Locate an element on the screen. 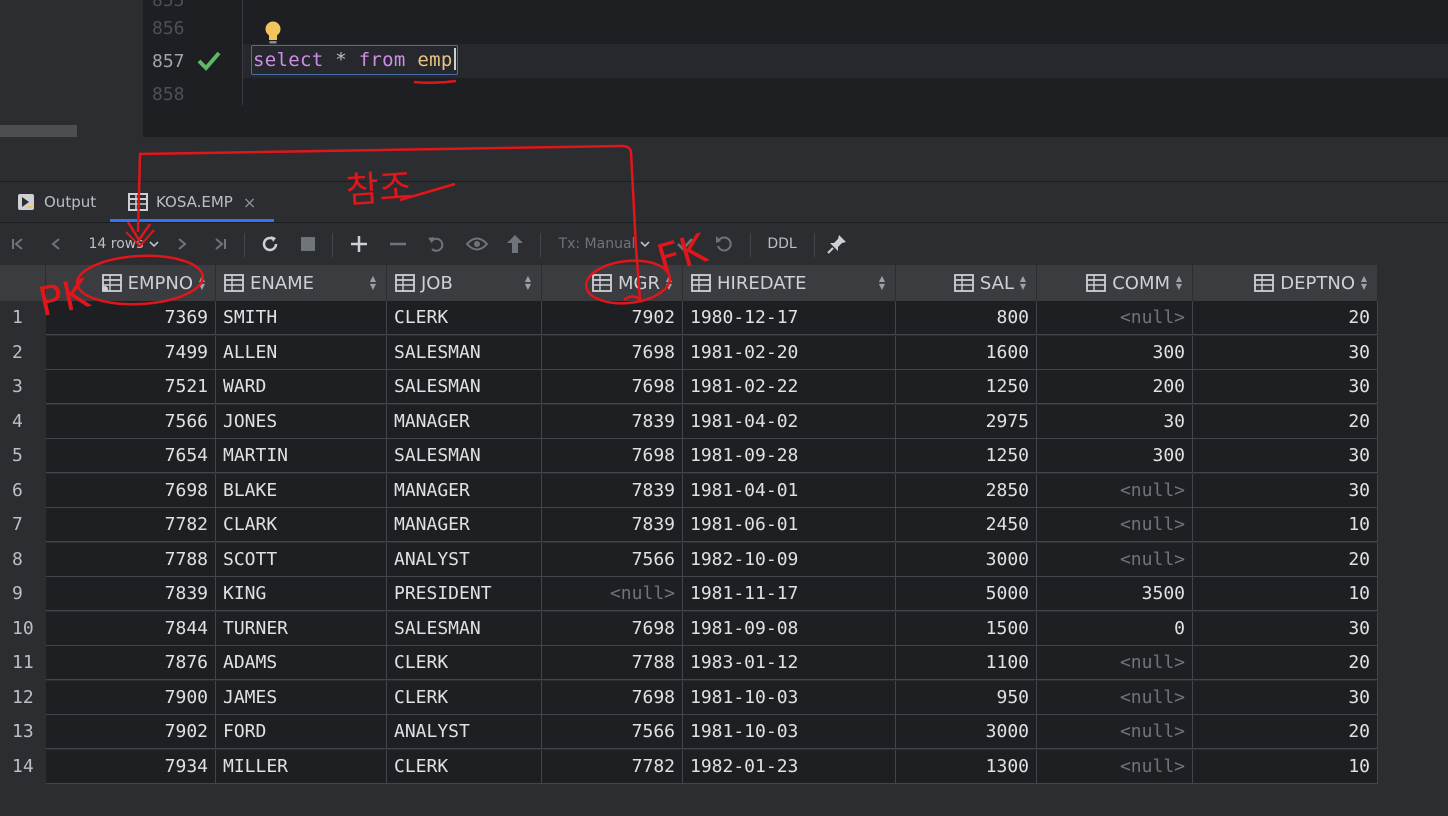 This screenshot has height=816, width=1448. rows-count-dropdown: 14 rows is located at coordinates (124, 244).